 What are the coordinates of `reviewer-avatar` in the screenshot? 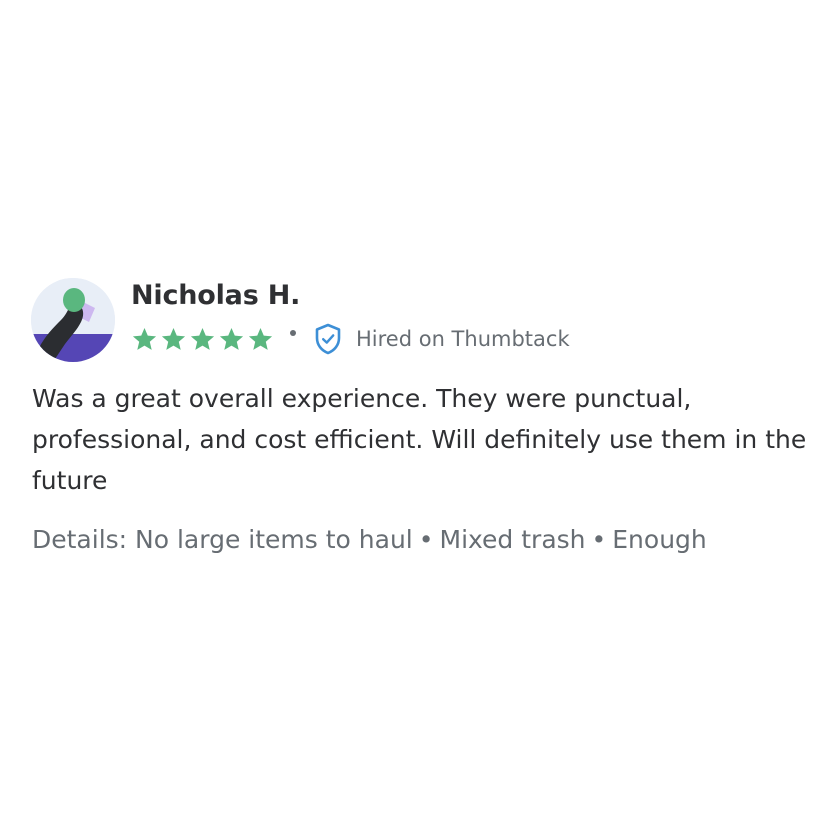 It's located at (73, 320).